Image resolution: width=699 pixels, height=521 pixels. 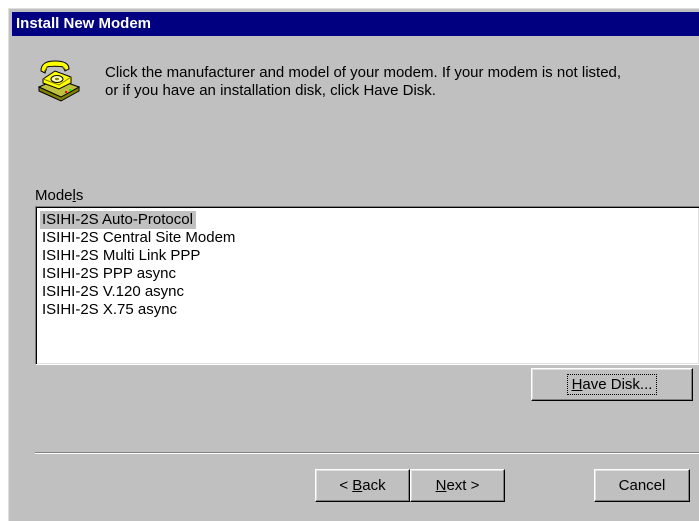 I want to click on list-item: ISIHI-2S PPP async, so click(x=109, y=274).